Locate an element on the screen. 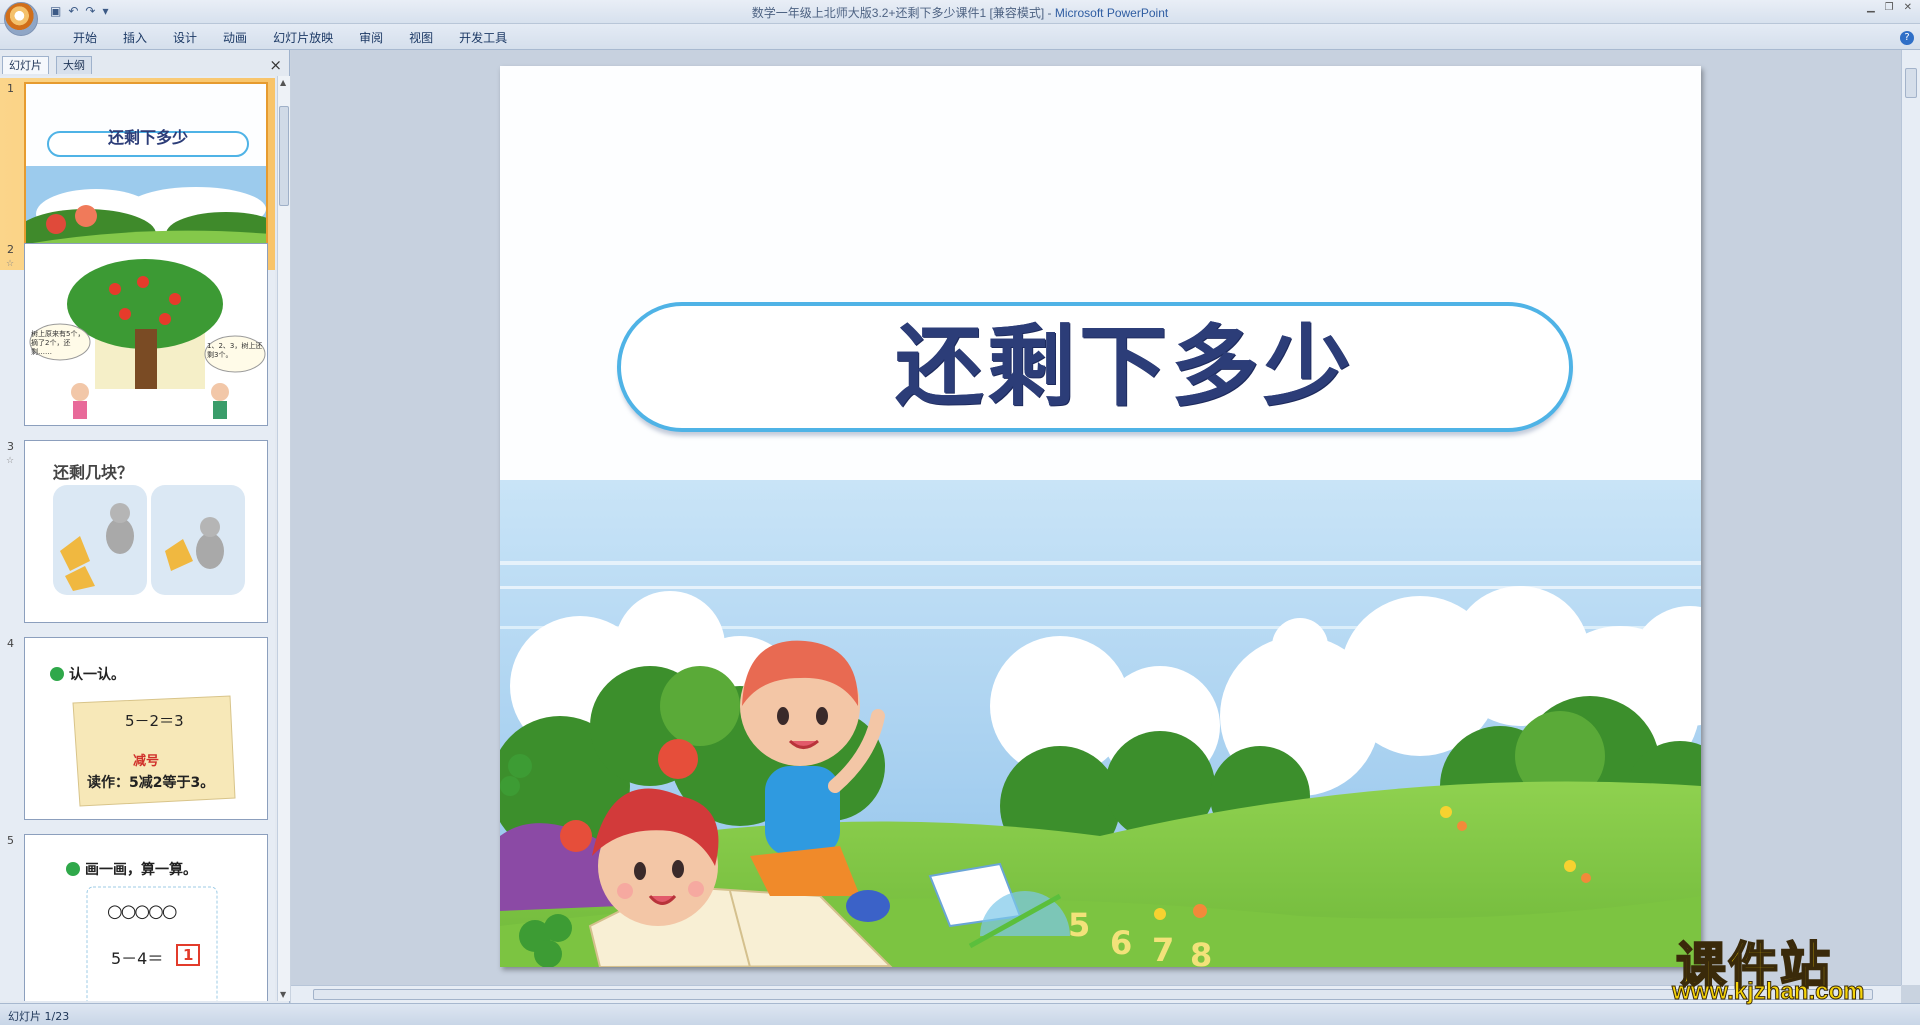  office-button is located at coordinates (21, 19).